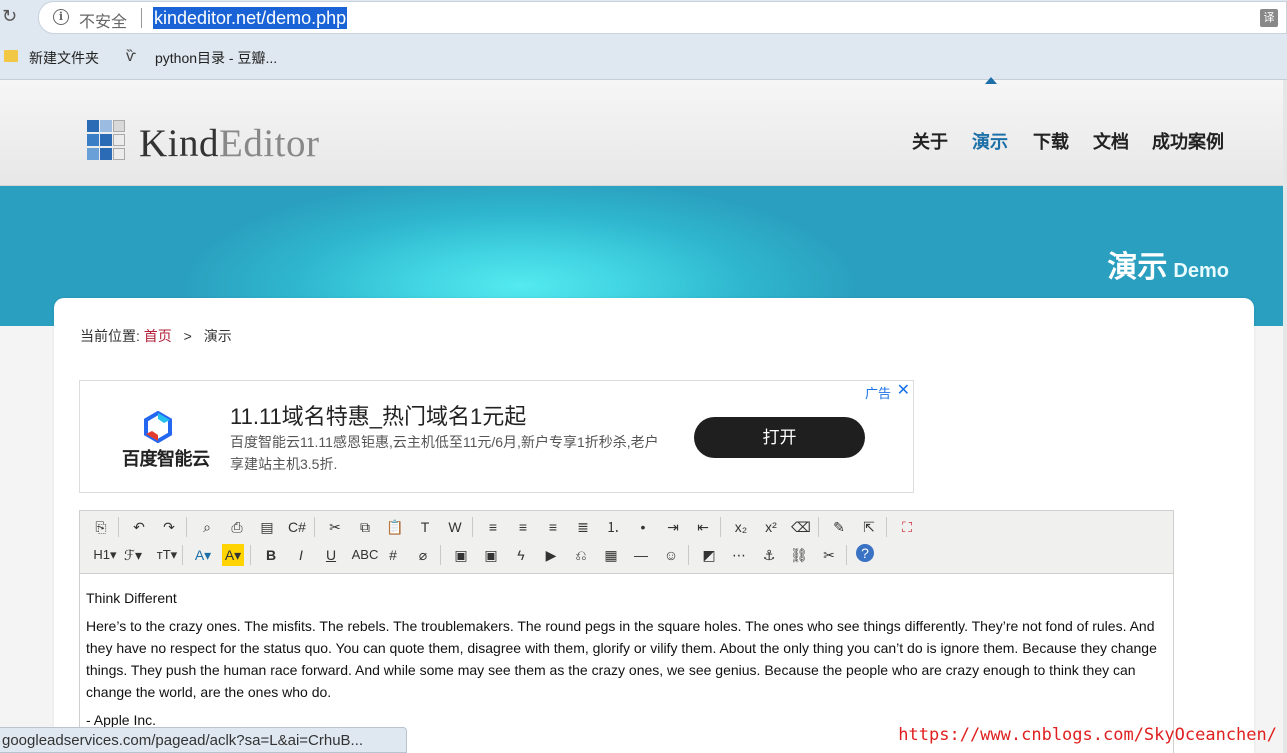 The height and width of the screenshot is (753, 1287). I want to click on remove-format-icon: ⌀, so click(423, 555).